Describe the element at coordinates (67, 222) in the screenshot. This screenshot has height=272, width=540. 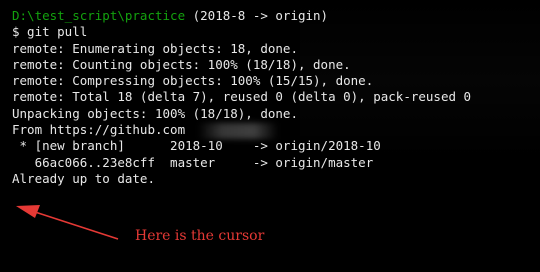
I see `arrow-icon` at that location.